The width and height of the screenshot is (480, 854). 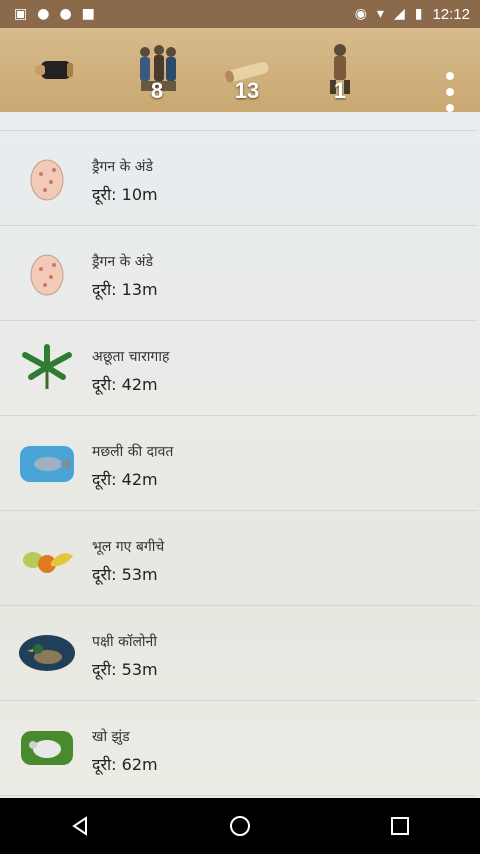 What do you see at coordinates (157, 90) in the screenshot?
I see `warriors-count: 8` at bounding box center [157, 90].